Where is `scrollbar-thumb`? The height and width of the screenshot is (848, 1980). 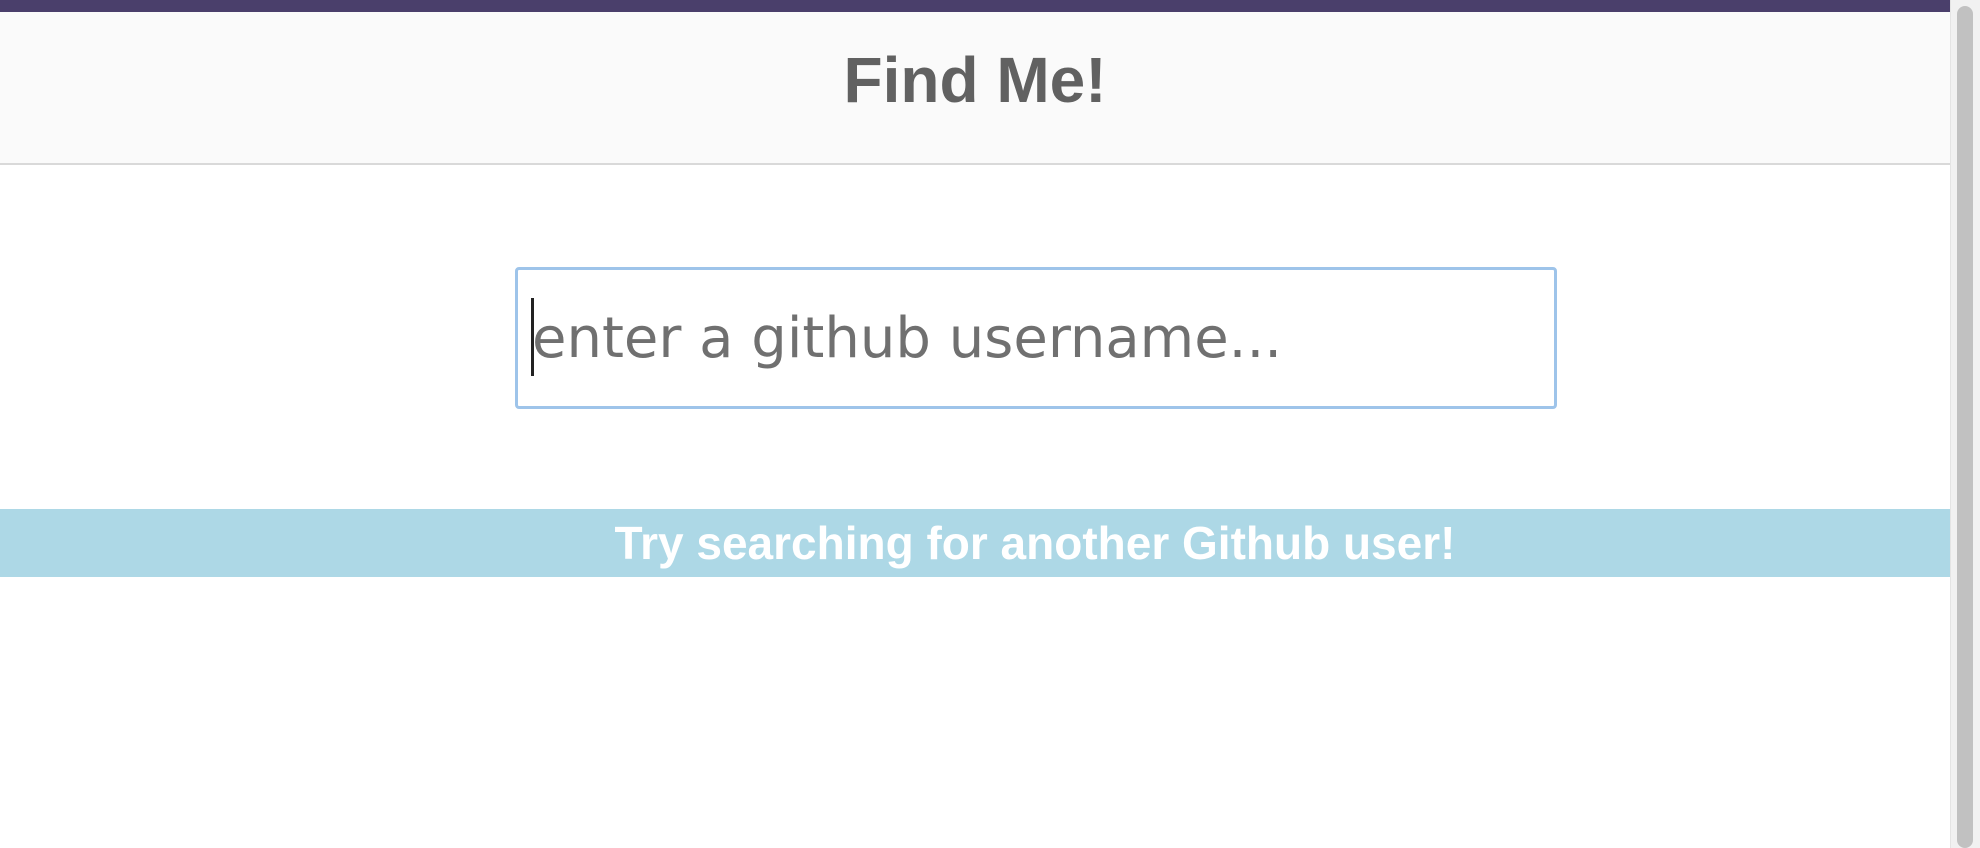
scrollbar-thumb is located at coordinates (1965, 427).